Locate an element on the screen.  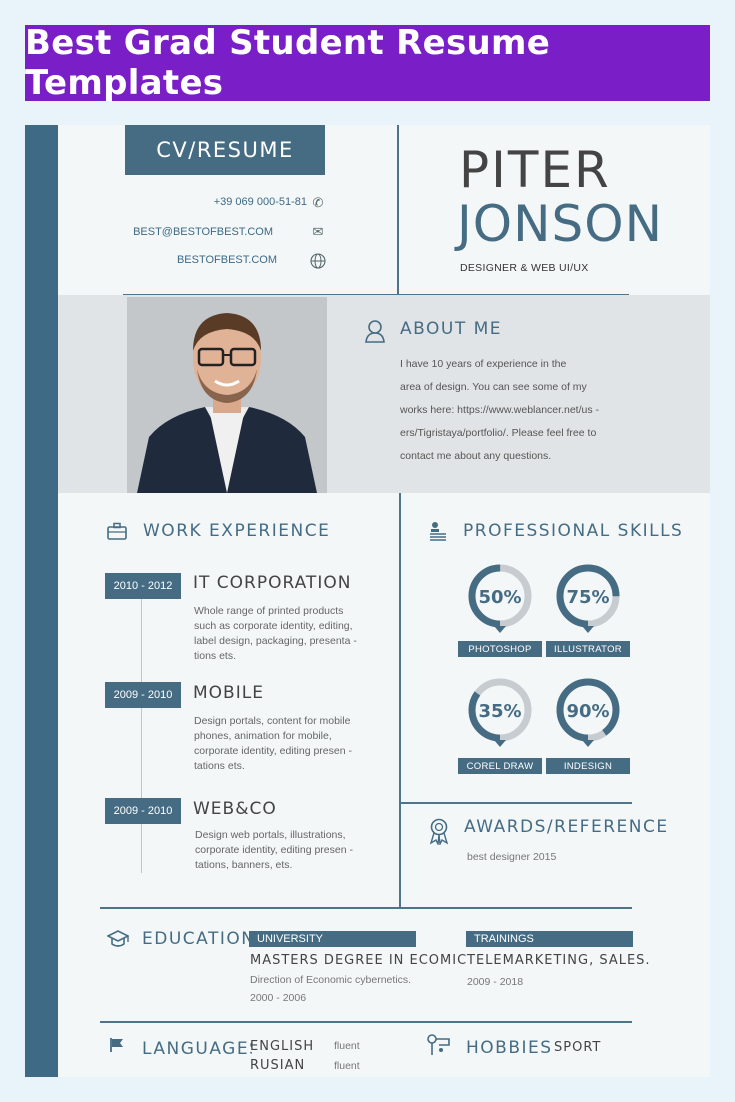
skills-icon is located at coordinates (438, 533).